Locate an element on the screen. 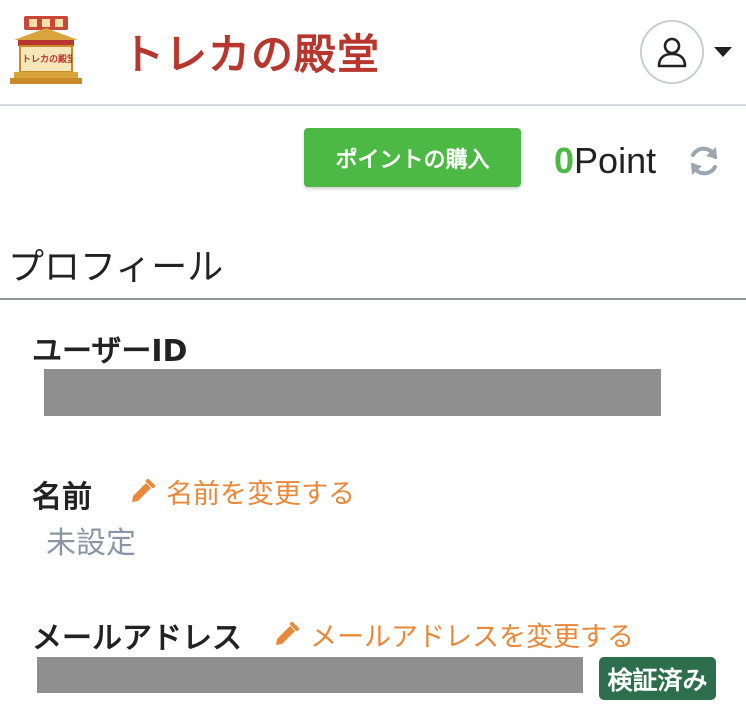  buy-points-button: ポイントの購入 is located at coordinates (412, 157).